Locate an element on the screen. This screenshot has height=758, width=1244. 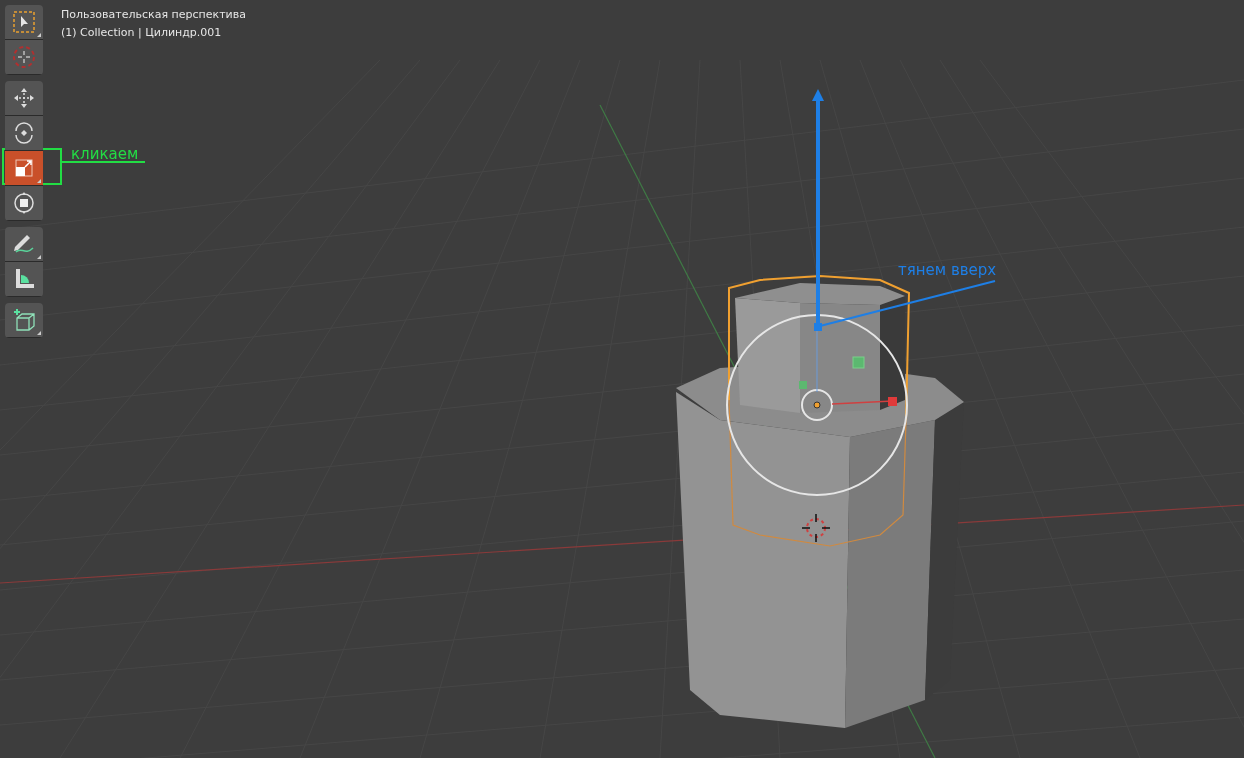
move-arrows-icon is located at coordinates (24, 98).